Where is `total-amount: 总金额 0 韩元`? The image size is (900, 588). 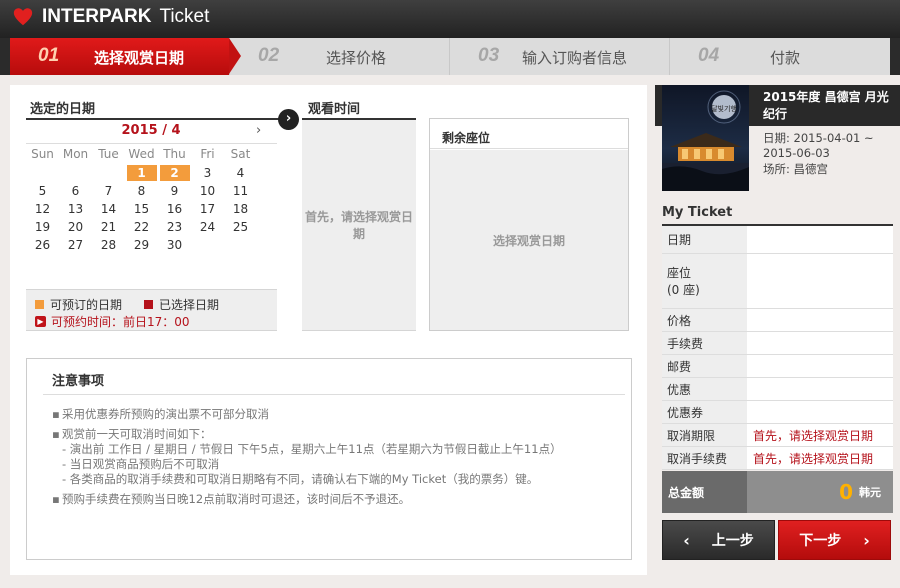 total-amount: 总金额 0 韩元 is located at coordinates (777, 492).